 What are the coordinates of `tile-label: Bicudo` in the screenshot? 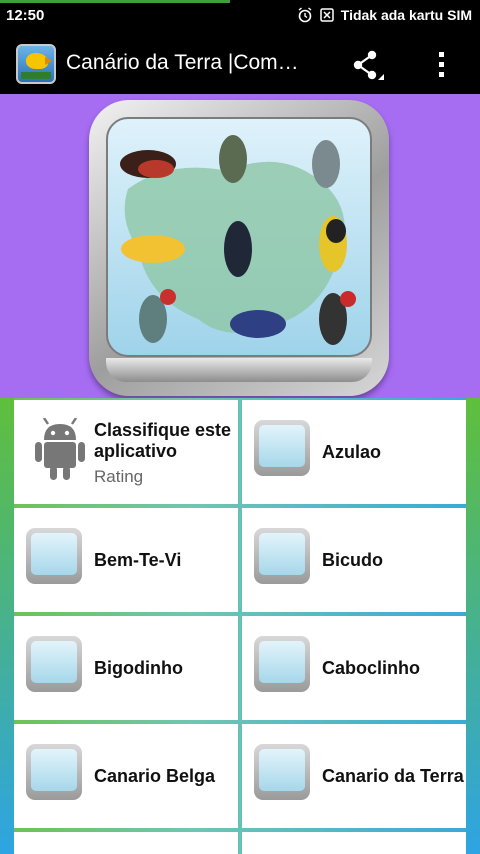 It's located at (352, 559).